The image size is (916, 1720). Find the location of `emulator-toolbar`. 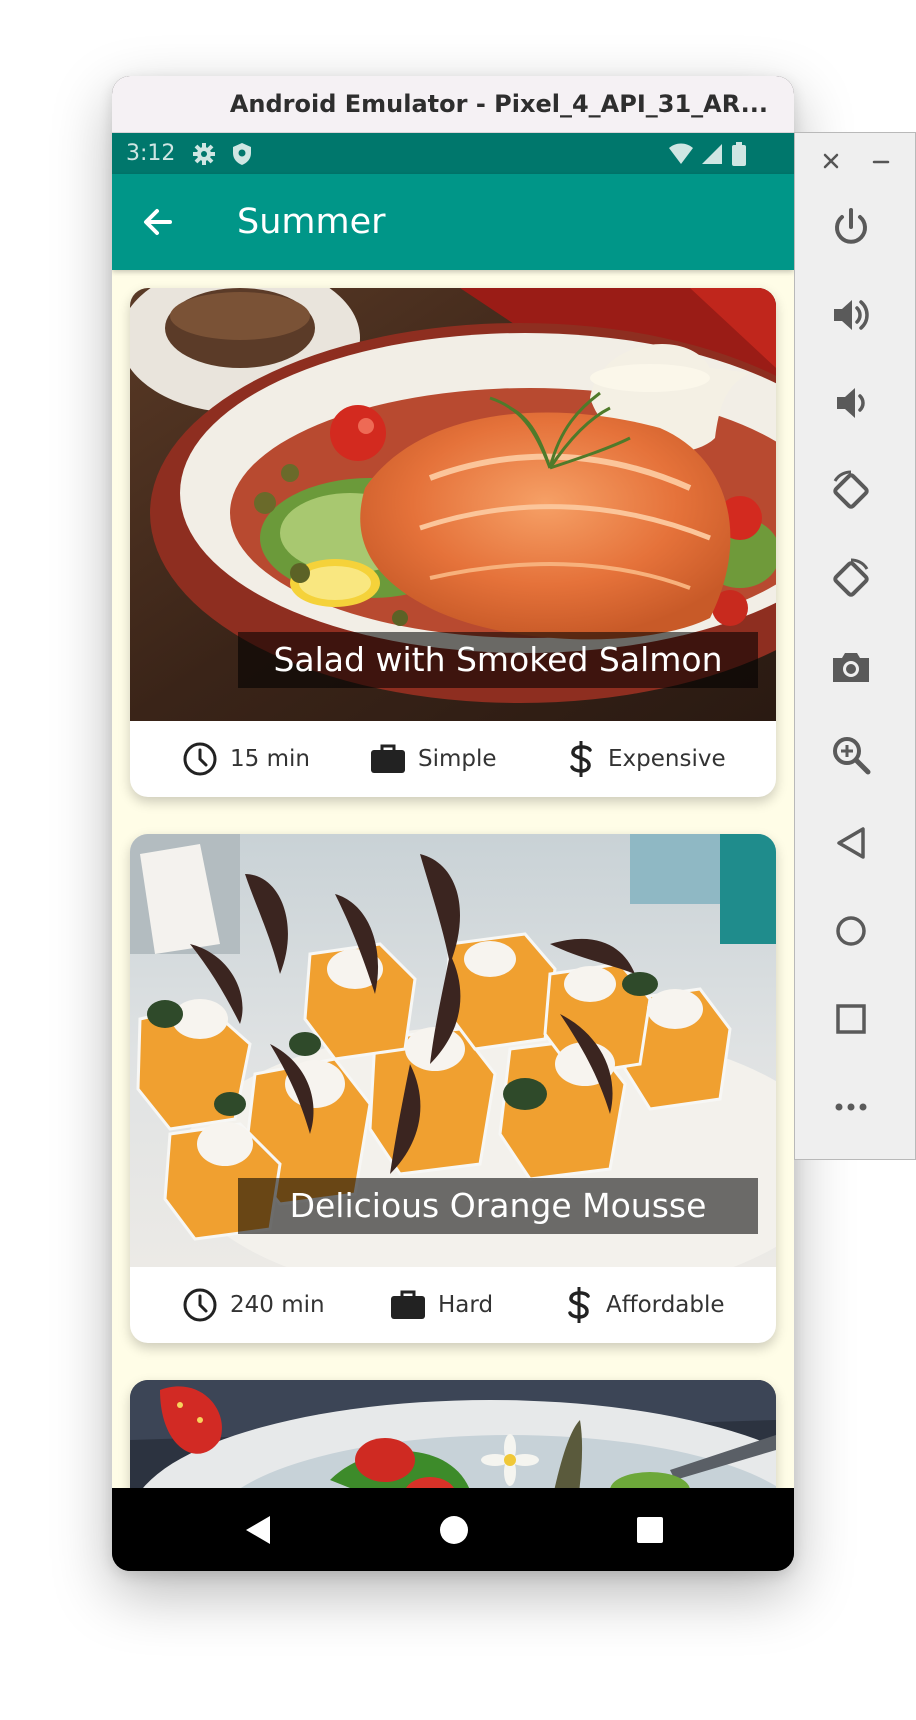

emulator-toolbar is located at coordinates (855, 646).